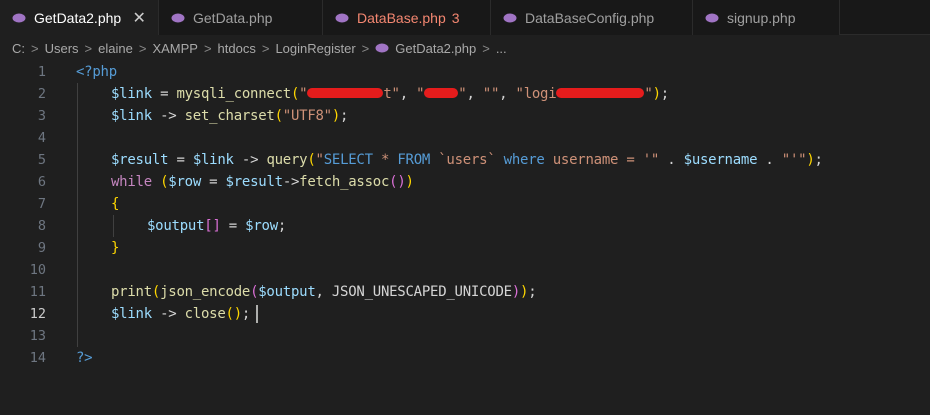 This screenshot has width=930, height=415. What do you see at coordinates (465, 204) in the screenshot?
I see `code-line: 7 {` at bounding box center [465, 204].